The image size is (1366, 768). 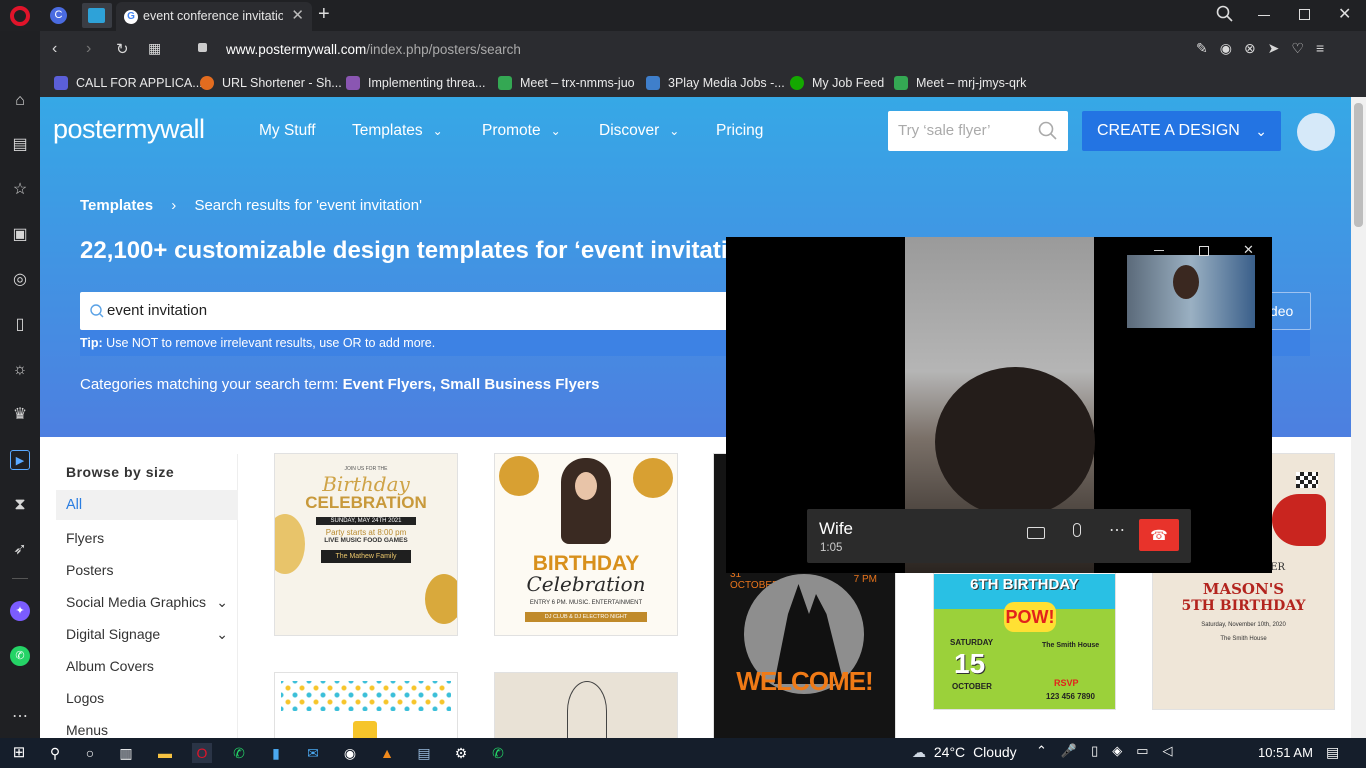 I want to click on system-tray-icons: ⌃🎤▯◈▭◁, so click(x=1111, y=751).